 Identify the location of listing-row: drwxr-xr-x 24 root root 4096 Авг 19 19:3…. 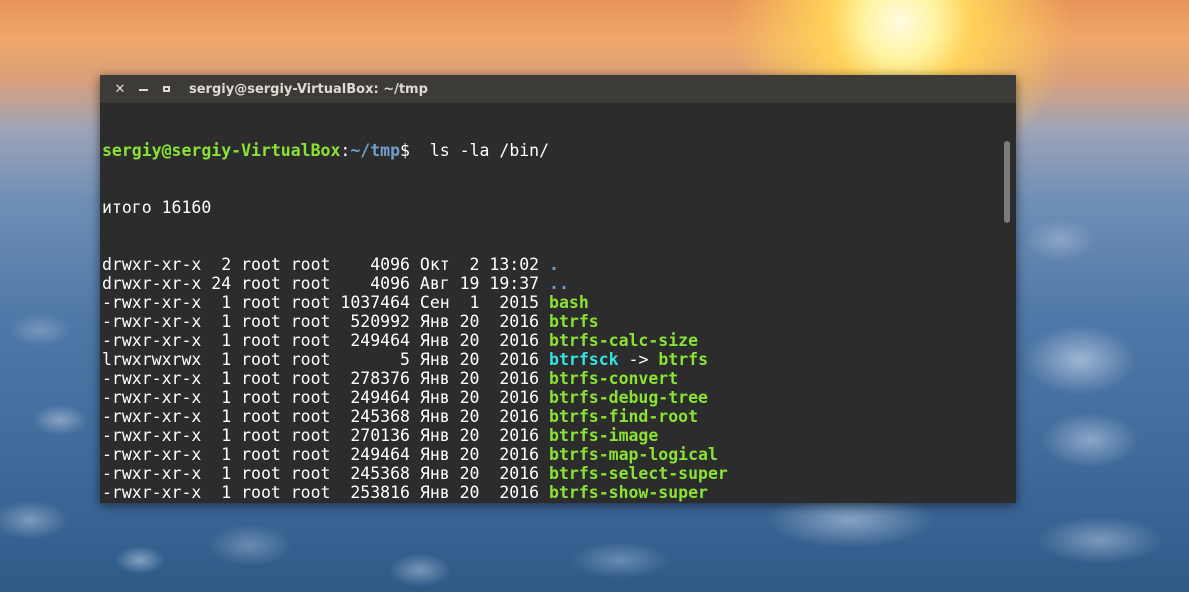
(552, 283).